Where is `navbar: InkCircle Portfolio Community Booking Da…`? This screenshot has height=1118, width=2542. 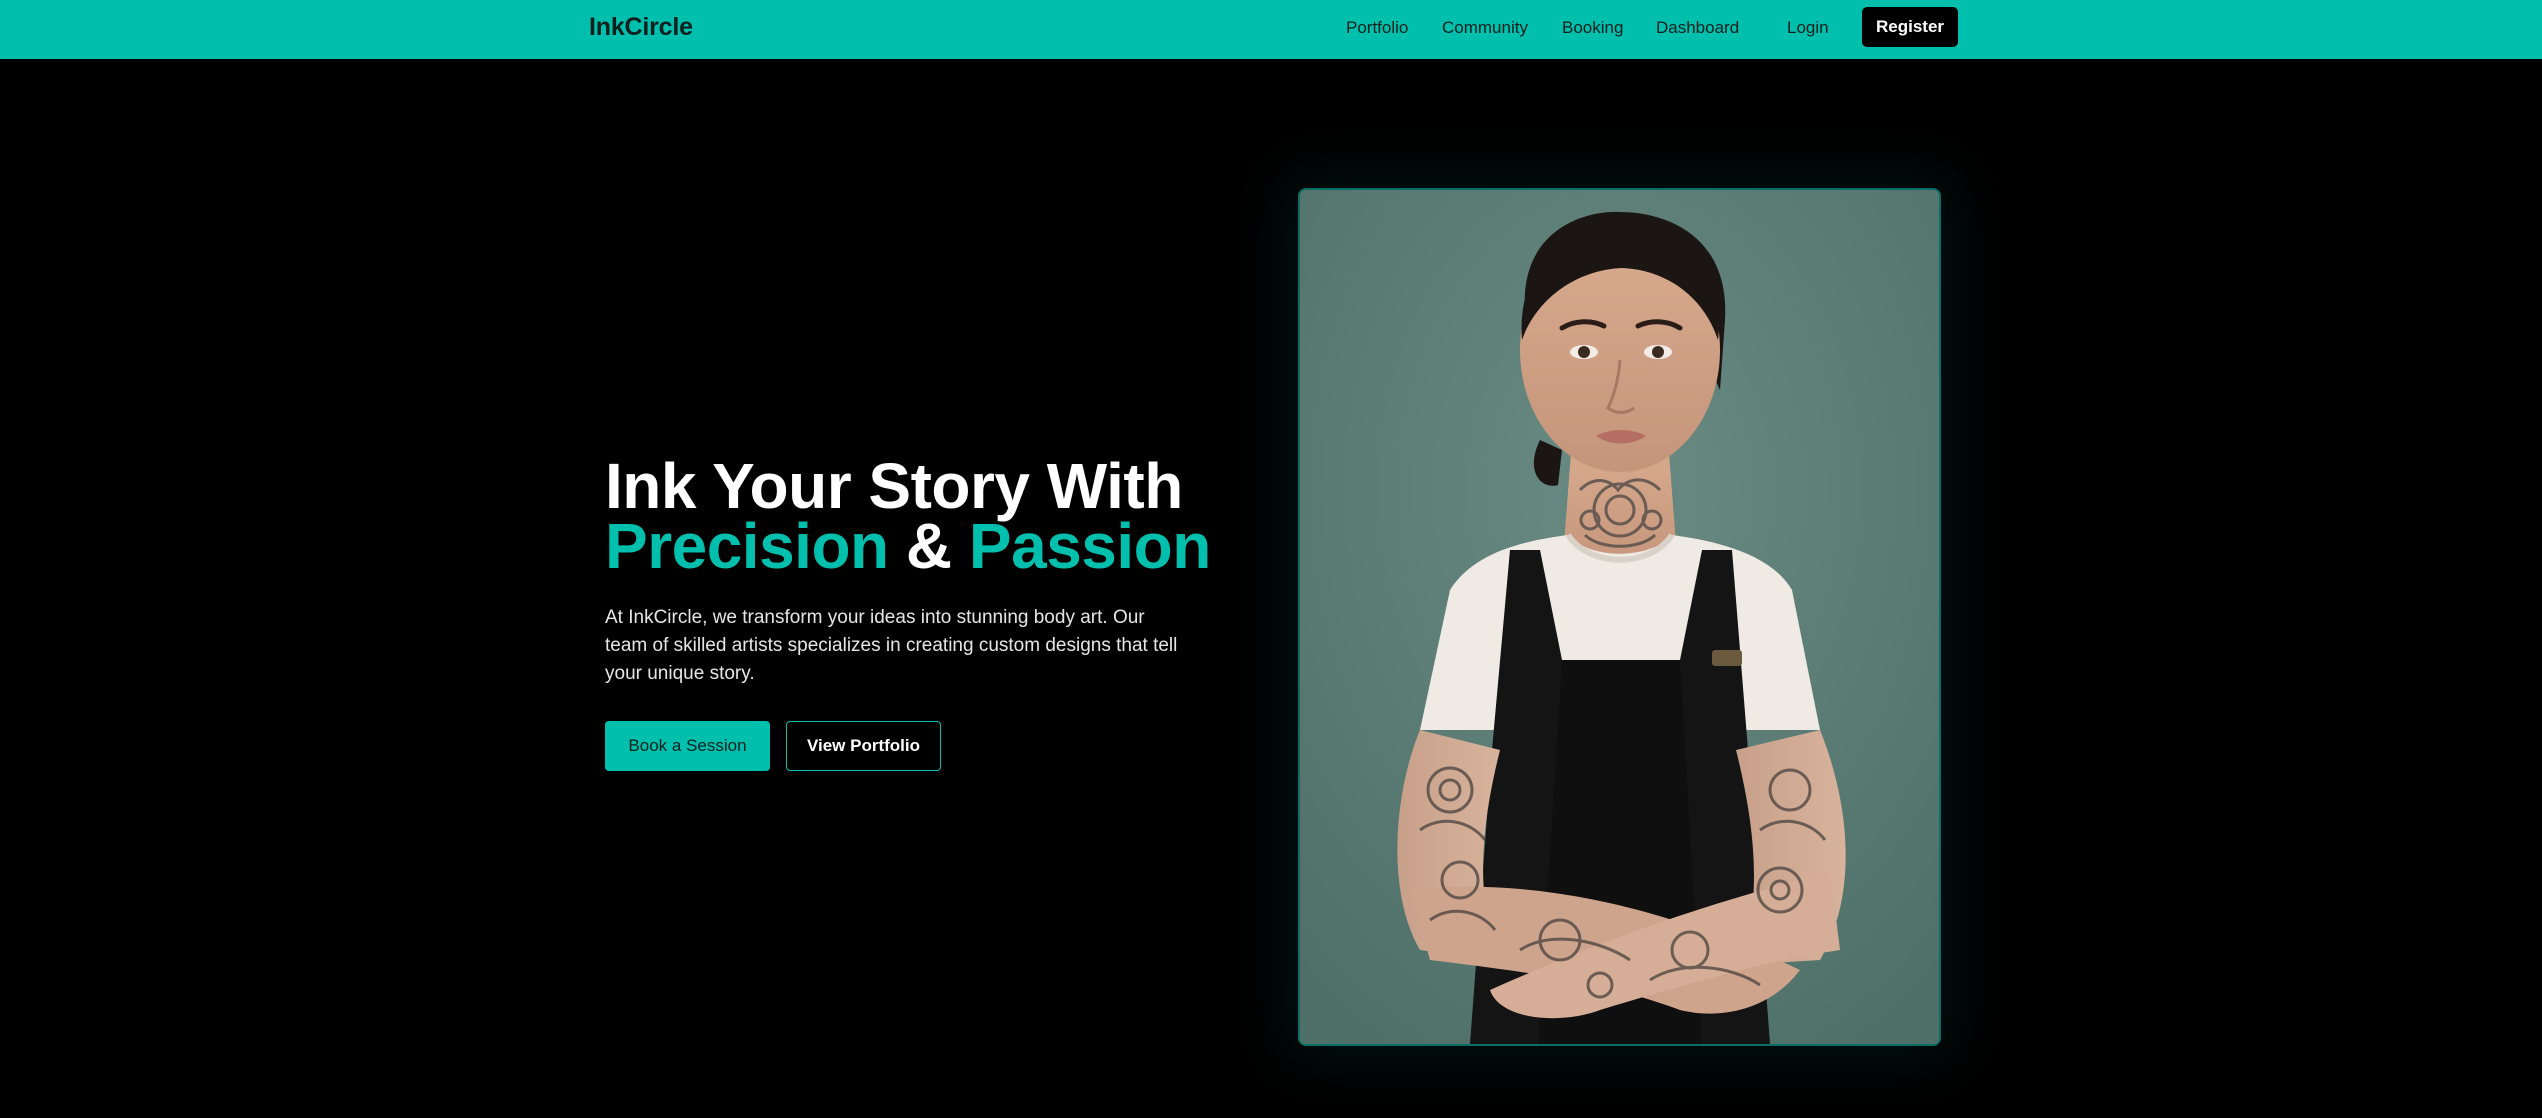 navbar: InkCircle Portfolio Community Booking Da… is located at coordinates (1271, 29).